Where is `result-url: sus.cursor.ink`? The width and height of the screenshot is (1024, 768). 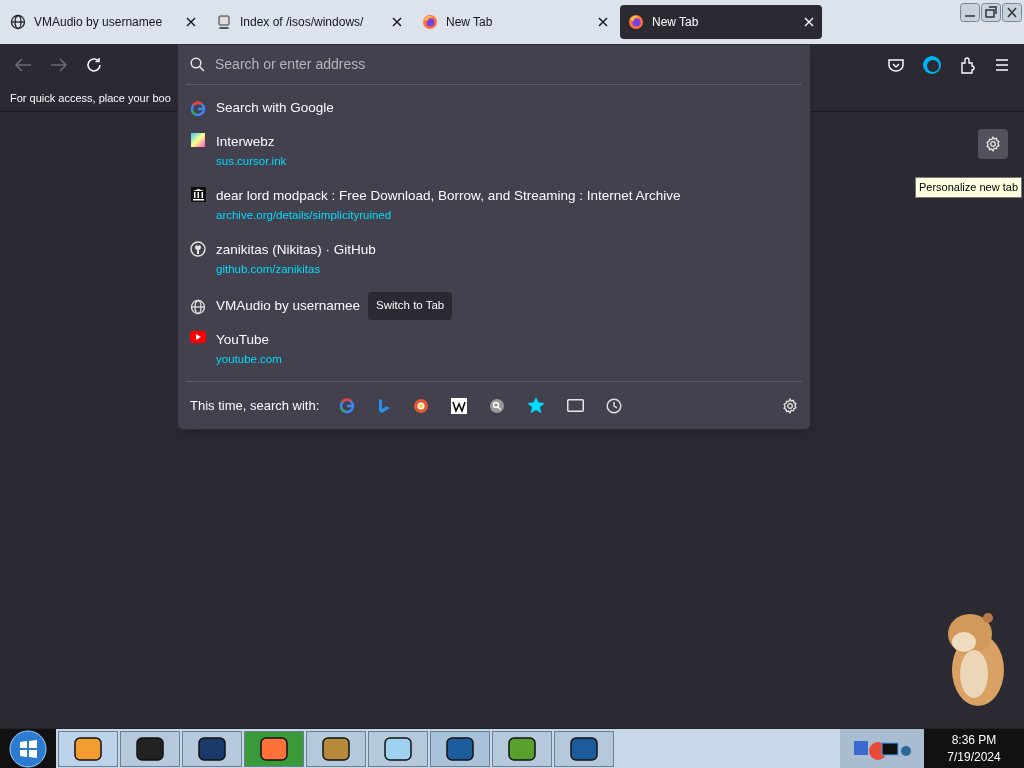 result-url: sus.cursor.ink is located at coordinates (251, 162).